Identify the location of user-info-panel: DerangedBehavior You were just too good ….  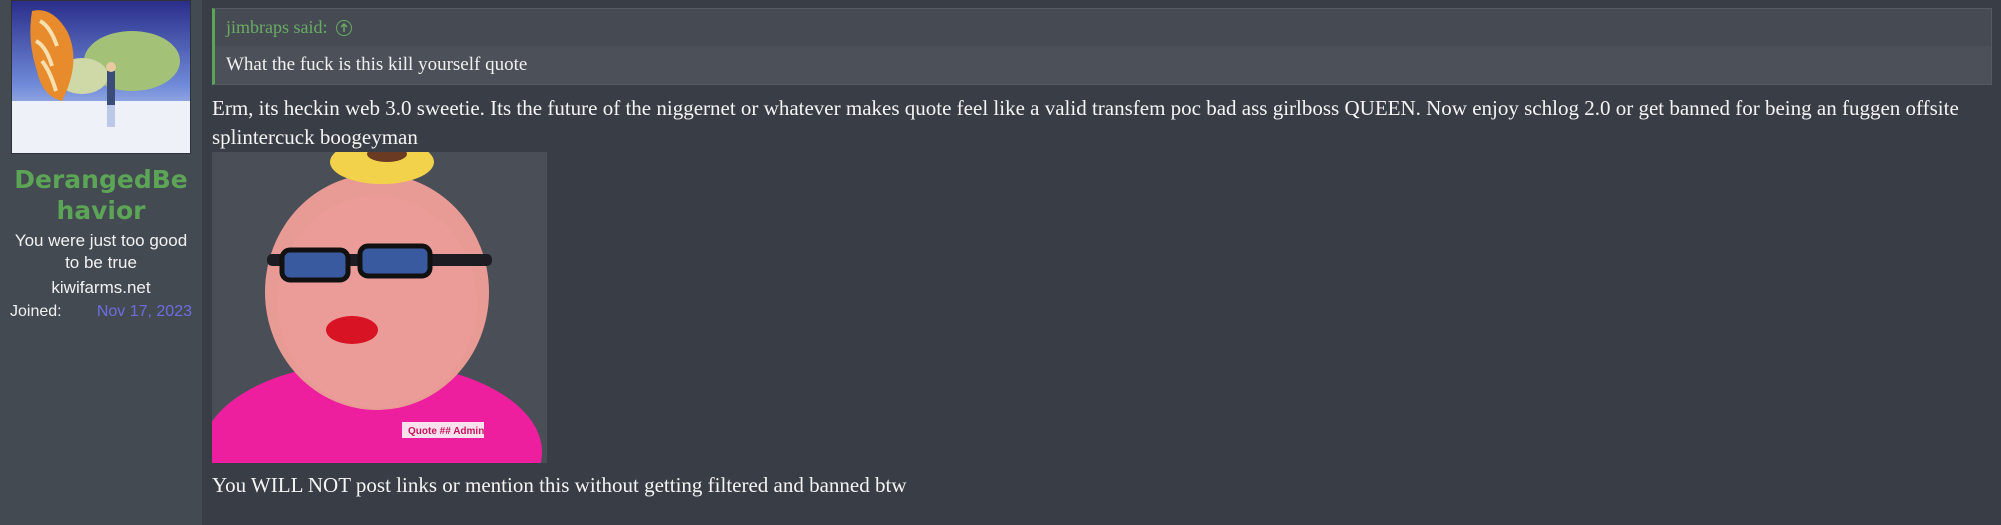
(101, 262).